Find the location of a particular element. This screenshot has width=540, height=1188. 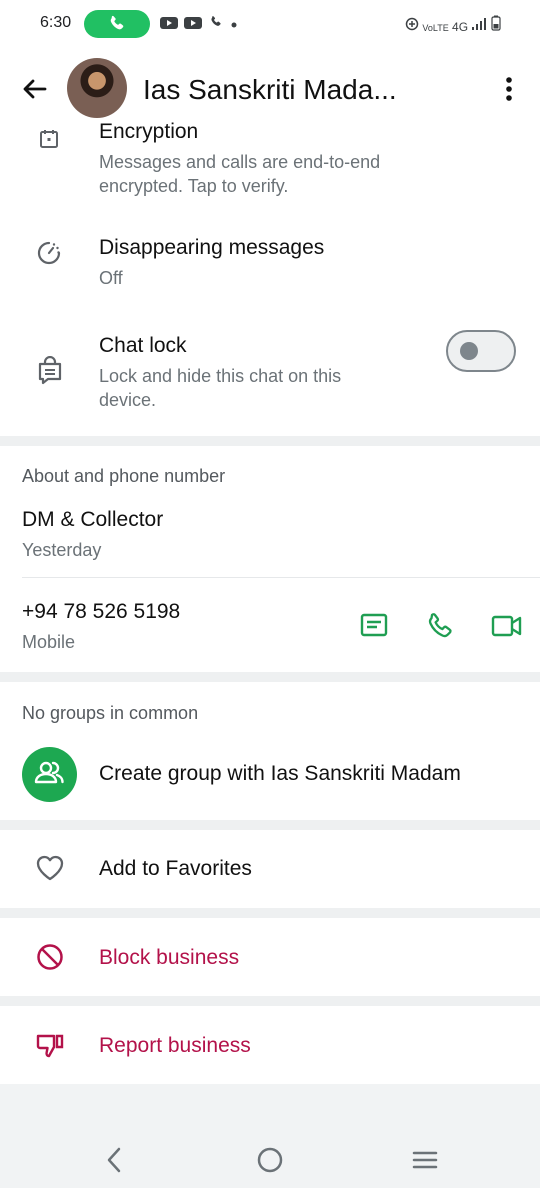

disappearing-messages-row: Disappearing messages Off is located at coordinates (270, 262).